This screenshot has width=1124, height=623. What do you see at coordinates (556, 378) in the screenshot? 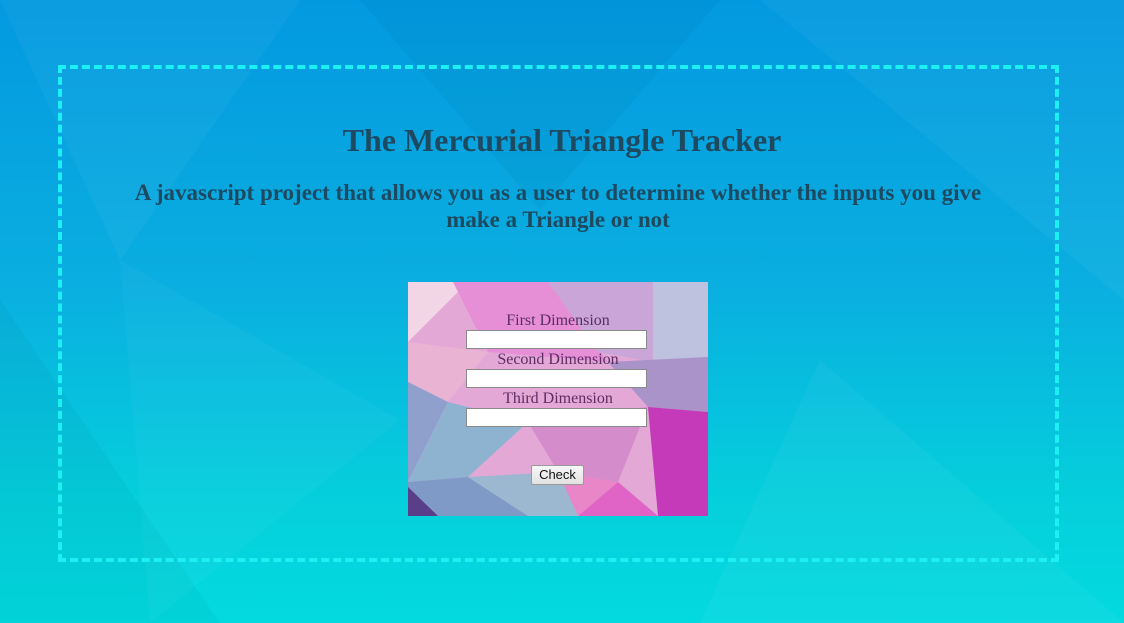
I see `second-dimension-input` at bounding box center [556, 378].